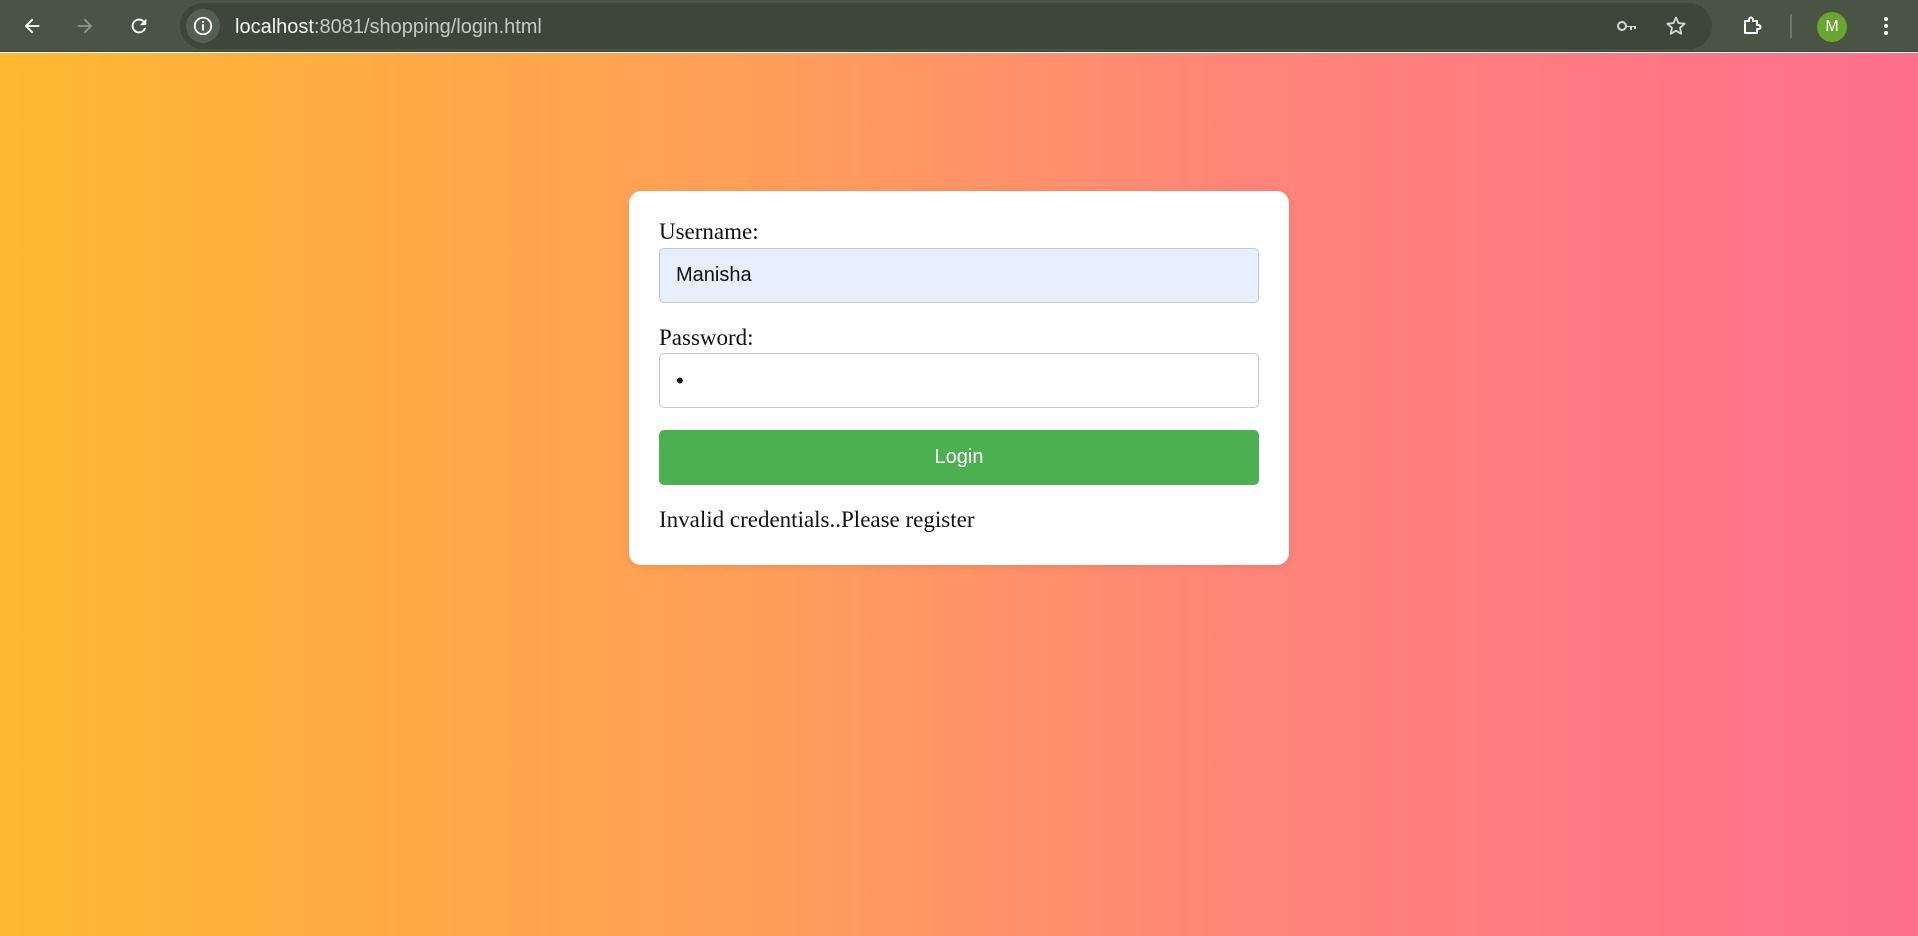 The height and width of the screenshot is (936, 1918). I want to click on toolbar-divider, so click(1791, 26).